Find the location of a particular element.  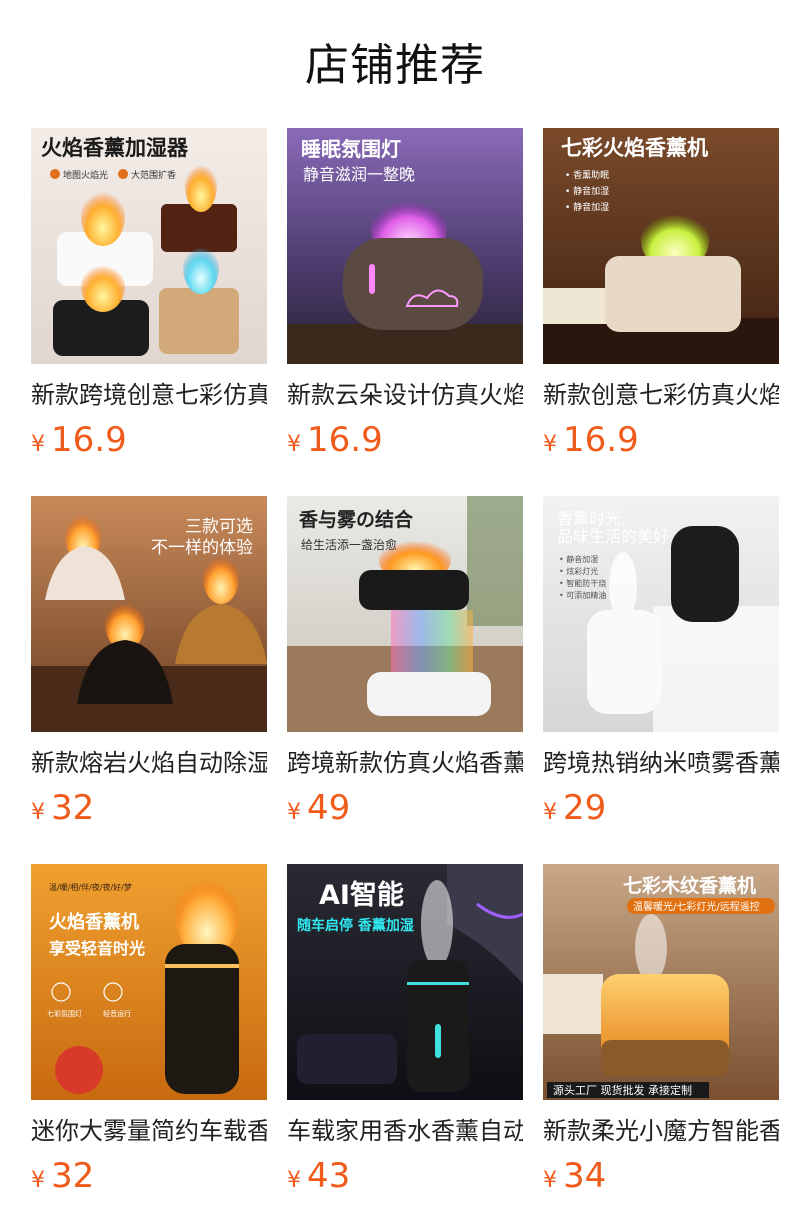

overlay-sub: 享受轻音时光 is located at coordinates (97, 948).